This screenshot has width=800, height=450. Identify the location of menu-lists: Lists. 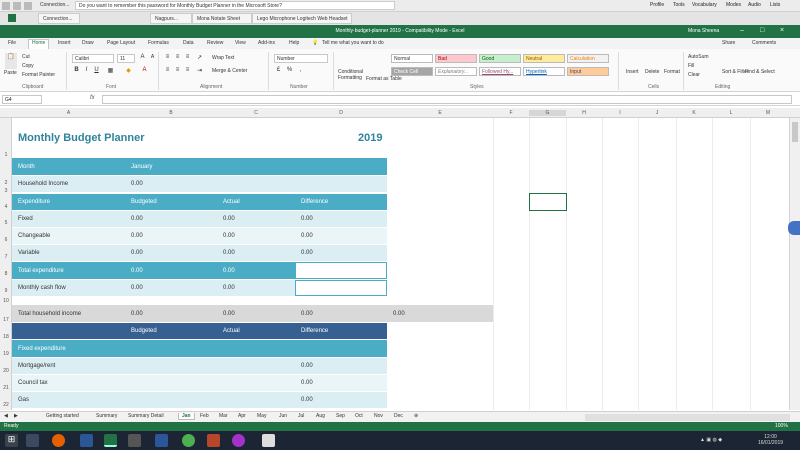
(775, 5).